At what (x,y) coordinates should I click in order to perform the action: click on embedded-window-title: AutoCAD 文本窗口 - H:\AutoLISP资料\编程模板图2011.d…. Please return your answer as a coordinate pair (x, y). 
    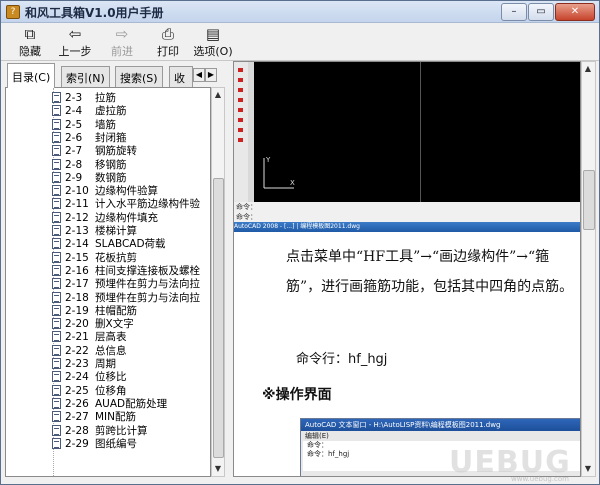
    Looking at the image, I should click on (440, 425).